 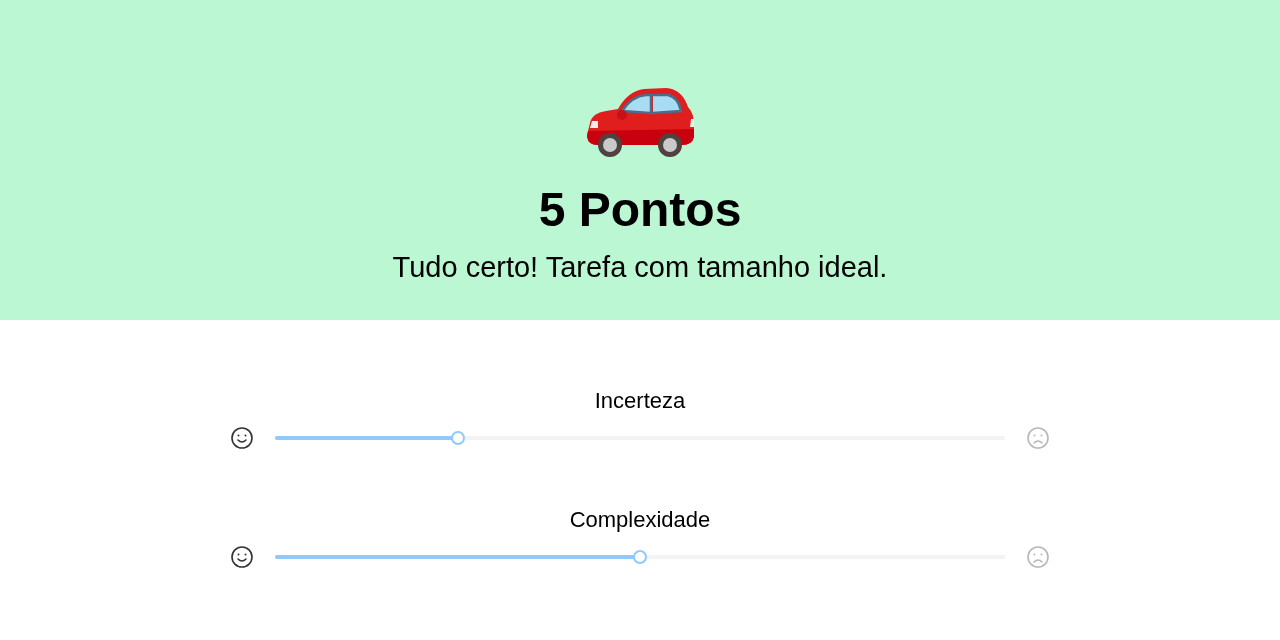 I want to click on slider-label: Incerteza, so click(x=640, y=401).